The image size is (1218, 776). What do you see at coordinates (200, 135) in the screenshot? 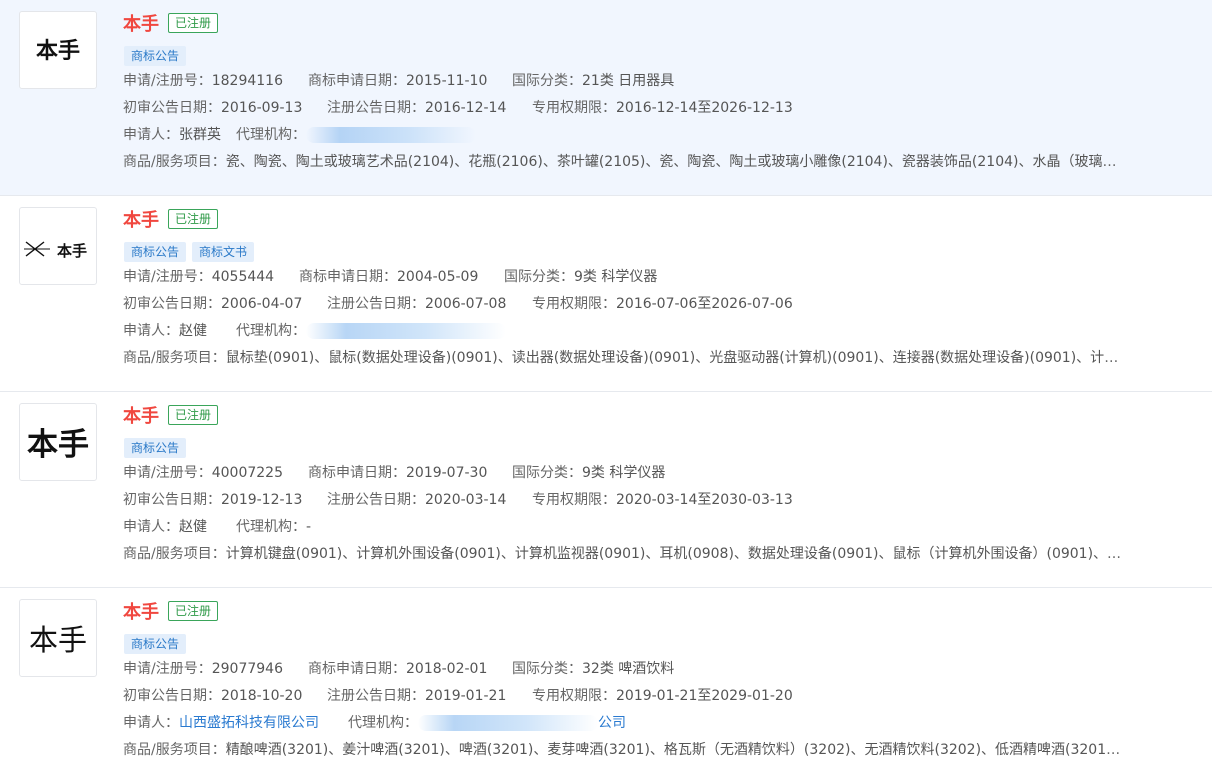
I see `applicant: 张群英` at bounding box center [200, 135].